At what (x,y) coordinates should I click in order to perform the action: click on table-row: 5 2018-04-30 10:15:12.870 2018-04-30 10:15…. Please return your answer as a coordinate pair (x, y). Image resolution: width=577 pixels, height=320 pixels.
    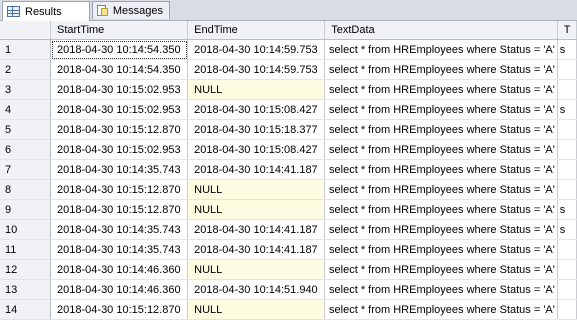
    Looking at the image, I should click on (288, 129).